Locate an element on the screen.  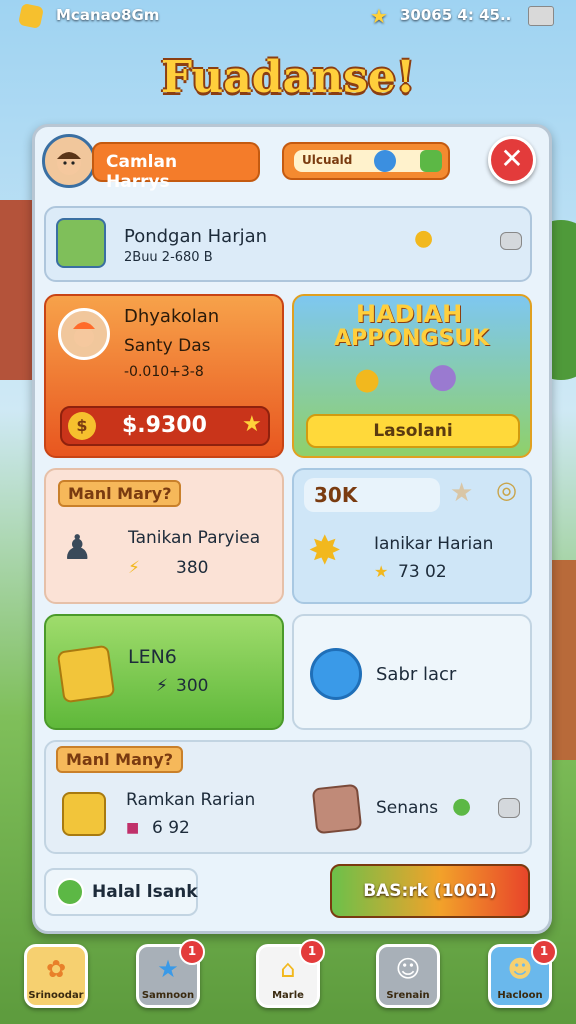
profile-name: Camlan Harrys is located at coordinates (142, 172).